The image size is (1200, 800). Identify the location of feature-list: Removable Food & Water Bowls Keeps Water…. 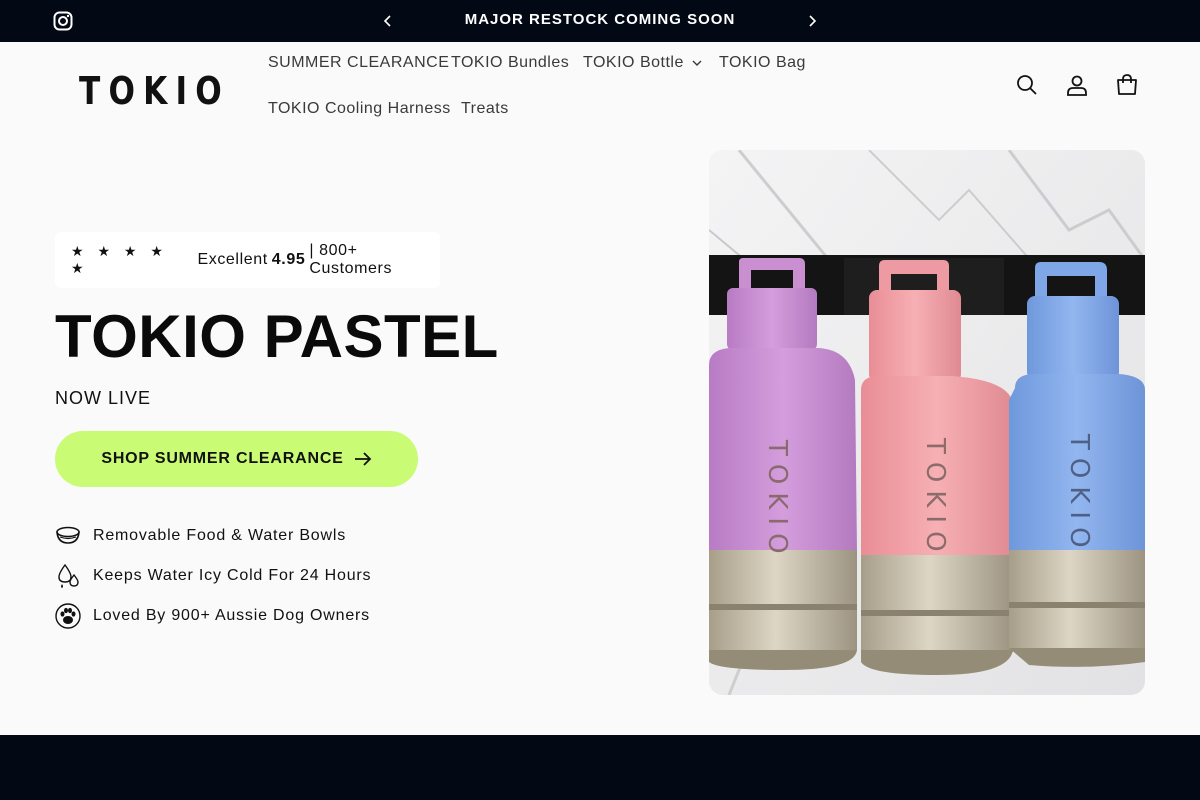
(213, 576).